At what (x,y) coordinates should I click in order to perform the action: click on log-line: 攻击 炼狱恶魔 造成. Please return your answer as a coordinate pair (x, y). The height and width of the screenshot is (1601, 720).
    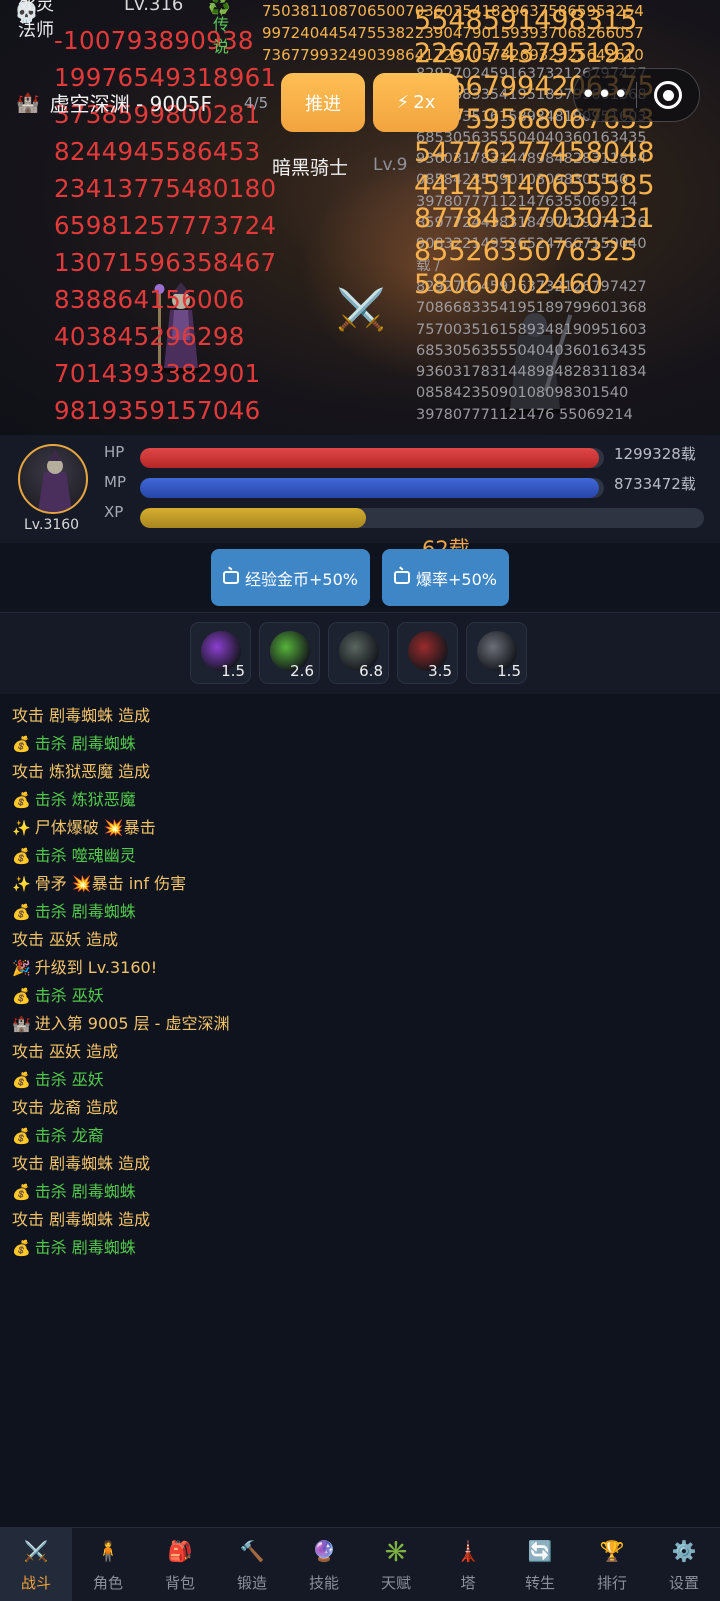
    Looking at the image, I should click on (362, 772).